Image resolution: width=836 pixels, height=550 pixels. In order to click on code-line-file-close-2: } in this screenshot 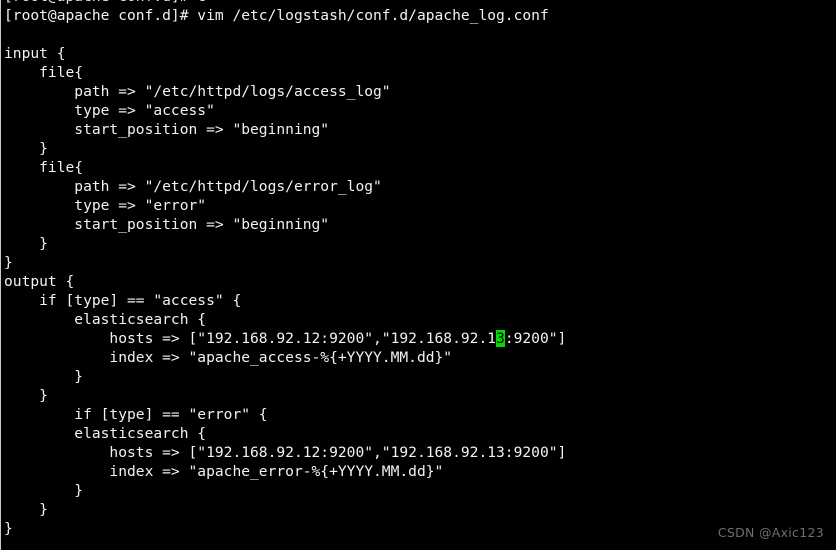, I will do `click(26, 243)`.